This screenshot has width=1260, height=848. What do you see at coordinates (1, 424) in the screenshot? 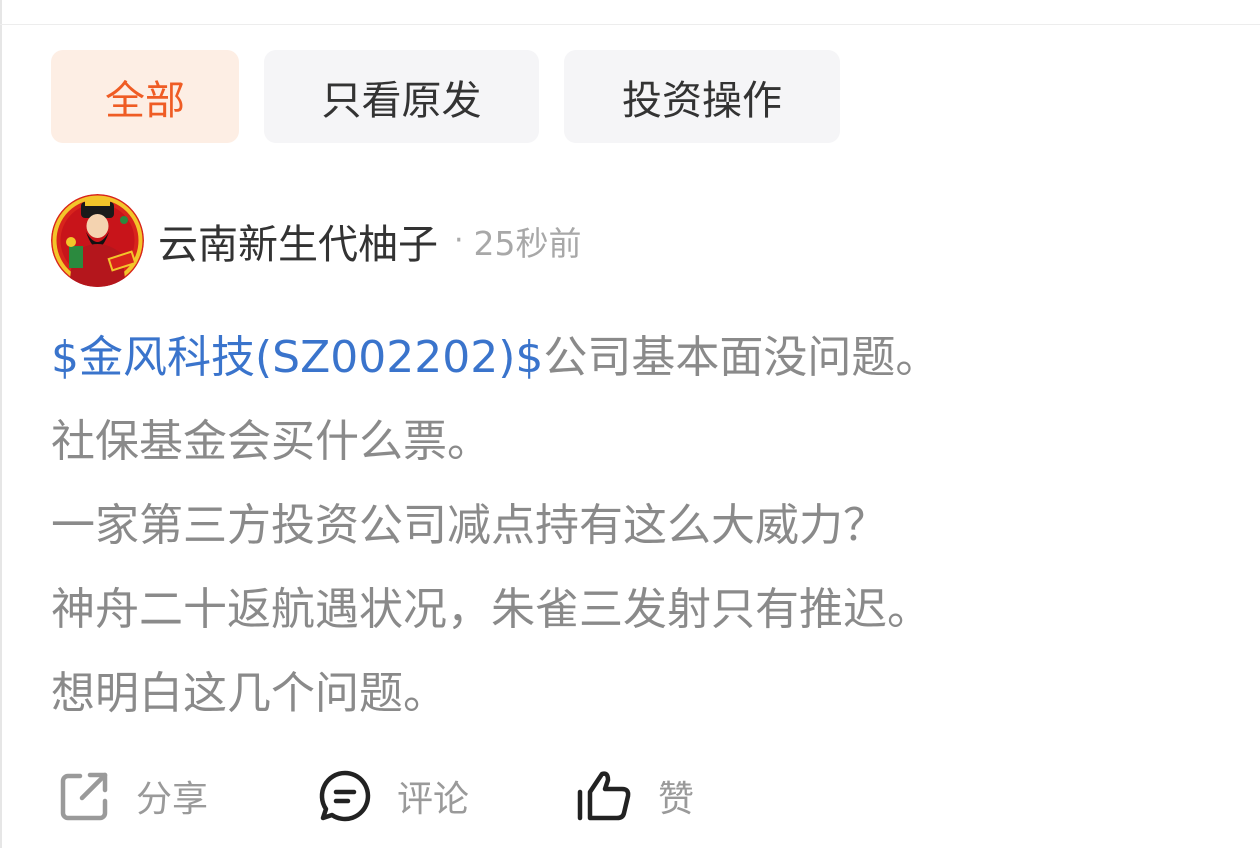
I see `left-edge-border` at bounding box center [1, 424].